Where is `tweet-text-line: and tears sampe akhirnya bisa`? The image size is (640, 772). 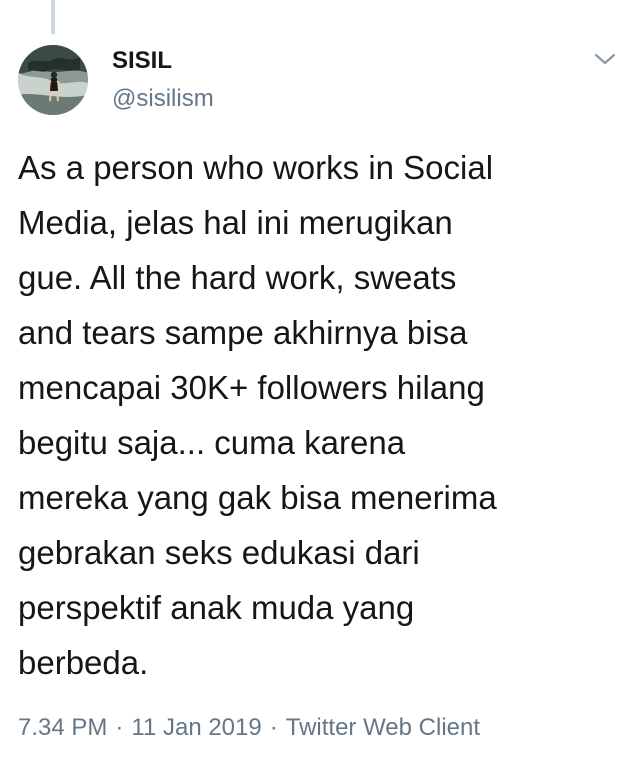 tweet-text-line: and tears sampe akhirnya bisa is located at coordinates (243, 332).